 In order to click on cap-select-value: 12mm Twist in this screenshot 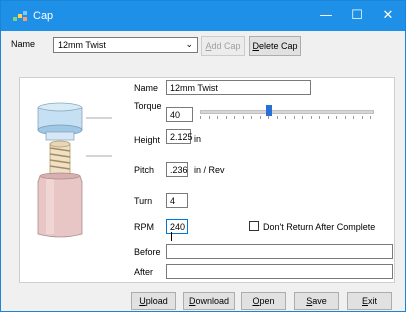, I will do `click(82, 45)`.